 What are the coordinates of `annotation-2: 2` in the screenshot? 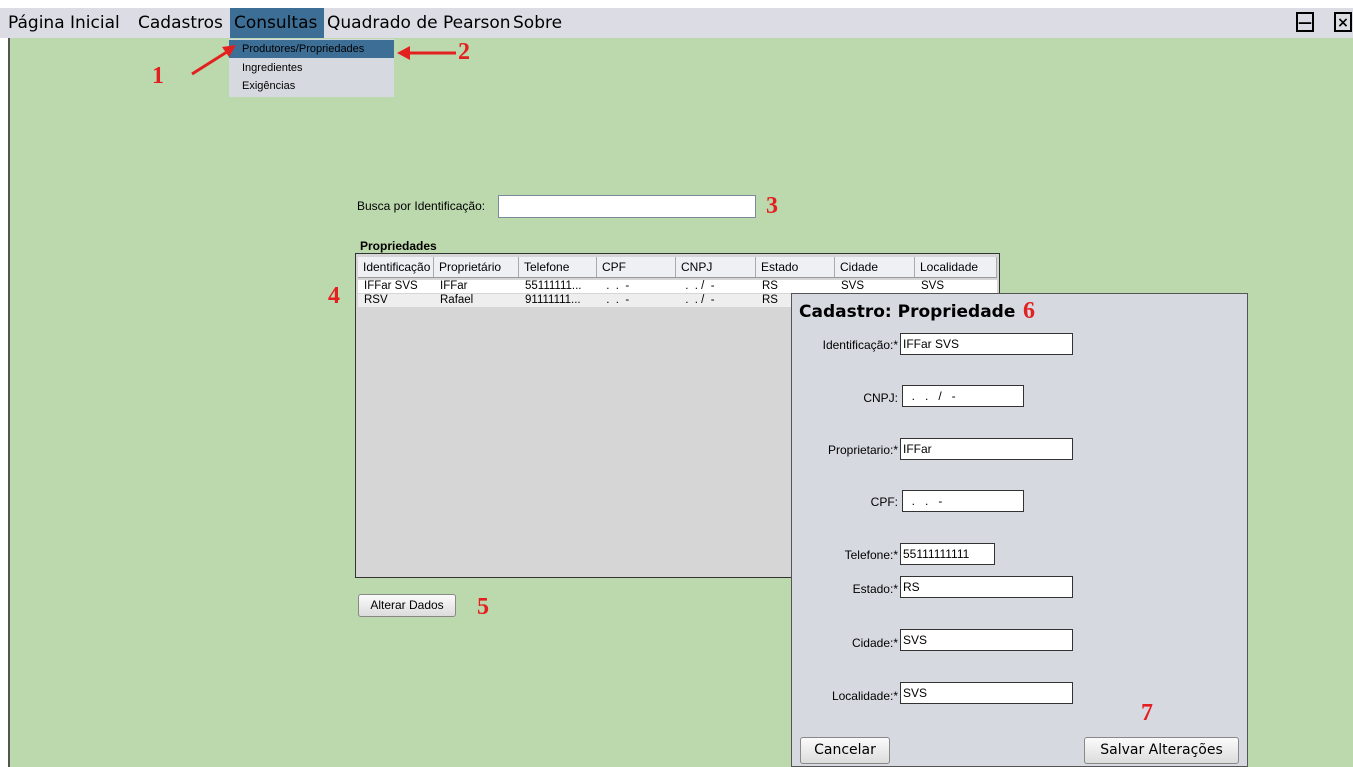 It's located at (464, 52).